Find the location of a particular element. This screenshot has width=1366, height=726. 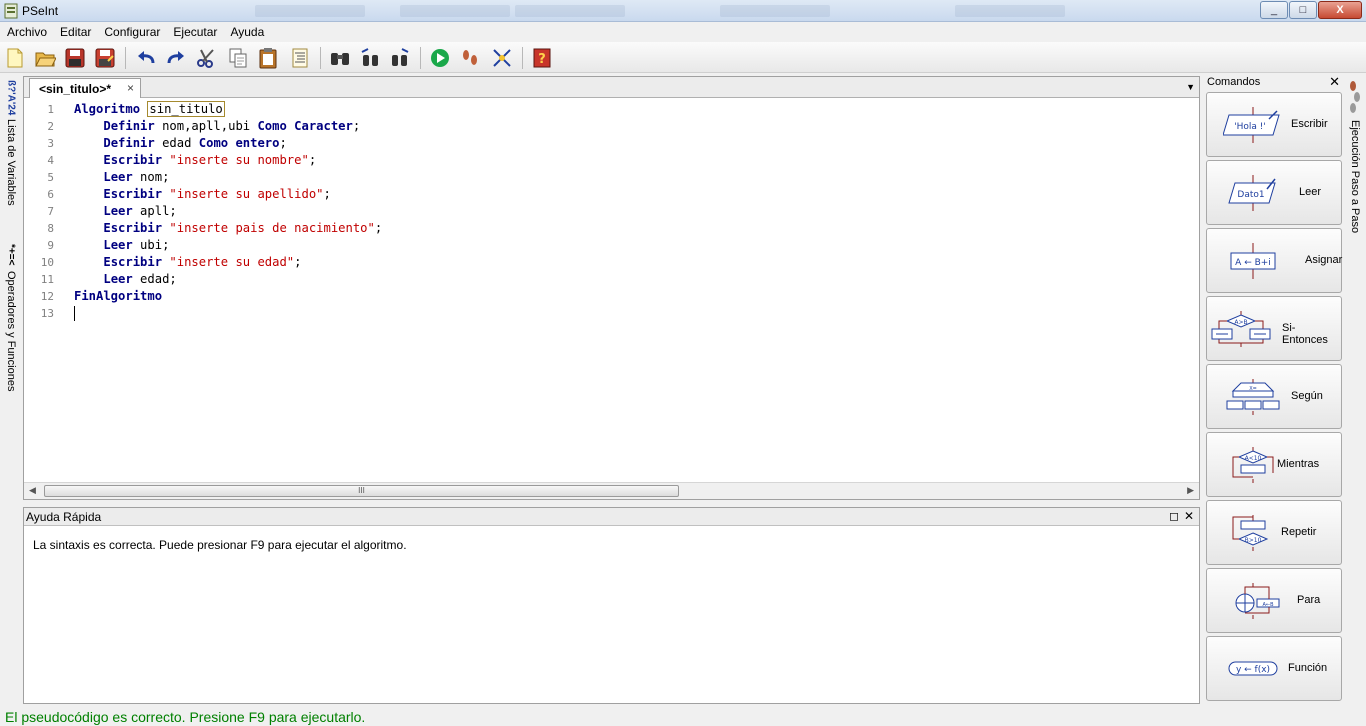

identifiers: ubi; is located at coordinates (151, 245).